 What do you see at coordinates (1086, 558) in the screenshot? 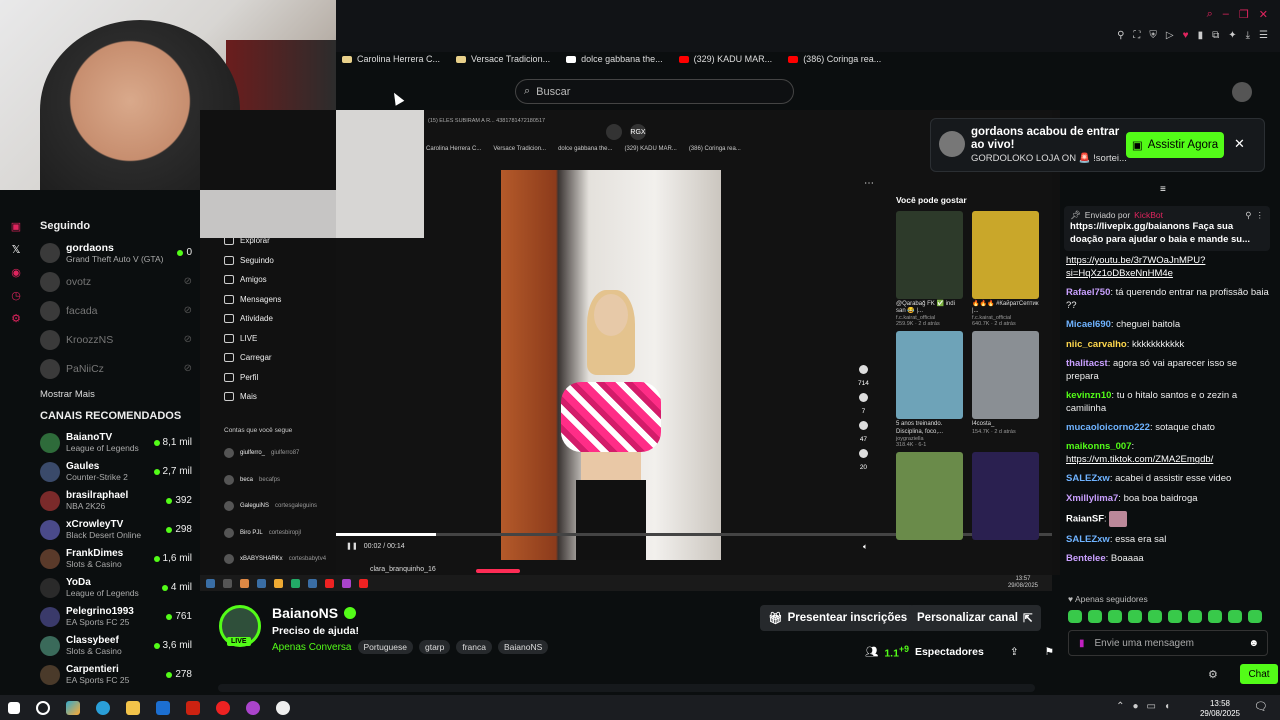
I see `chat-username: Bentelee` at bounding box center [1086, 558].